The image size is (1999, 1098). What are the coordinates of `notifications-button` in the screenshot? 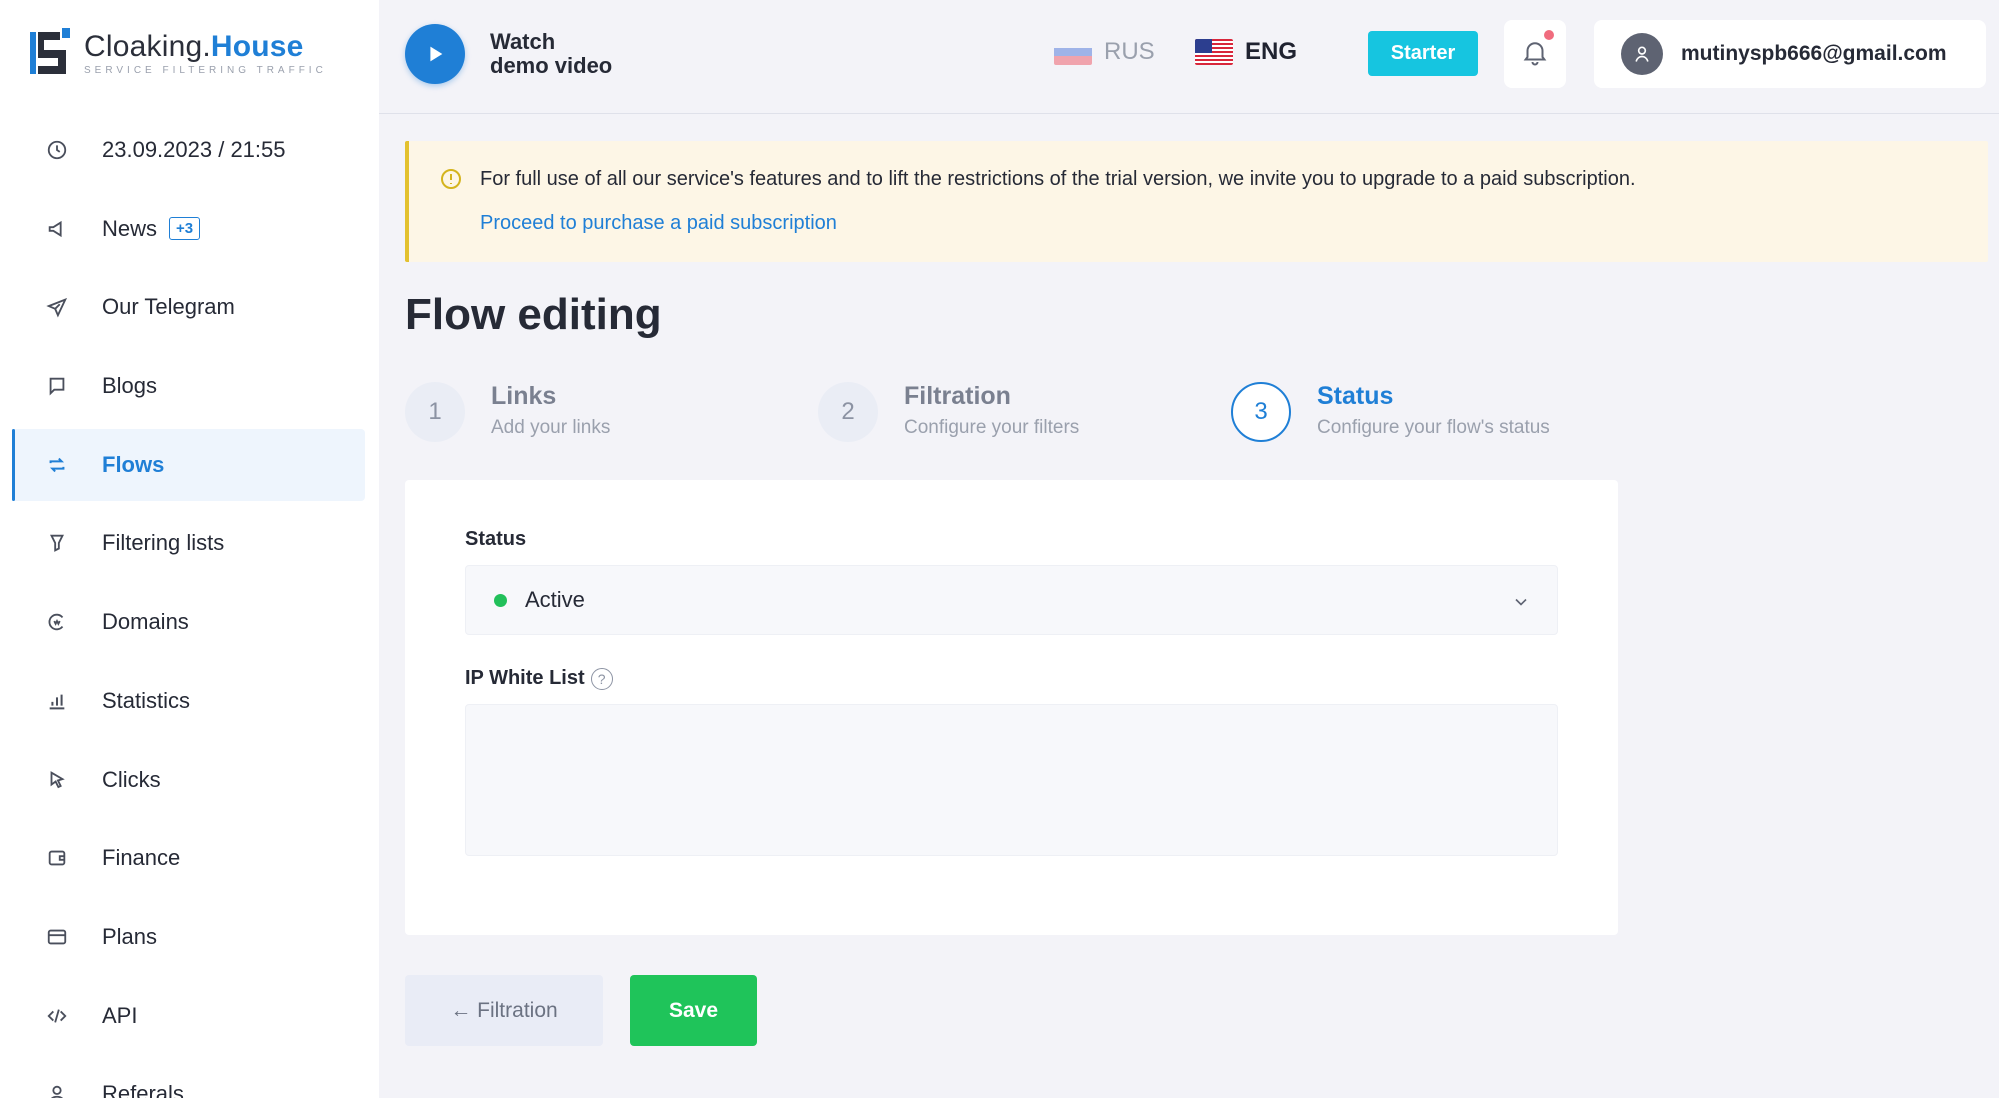 It's located at (1535, 54).